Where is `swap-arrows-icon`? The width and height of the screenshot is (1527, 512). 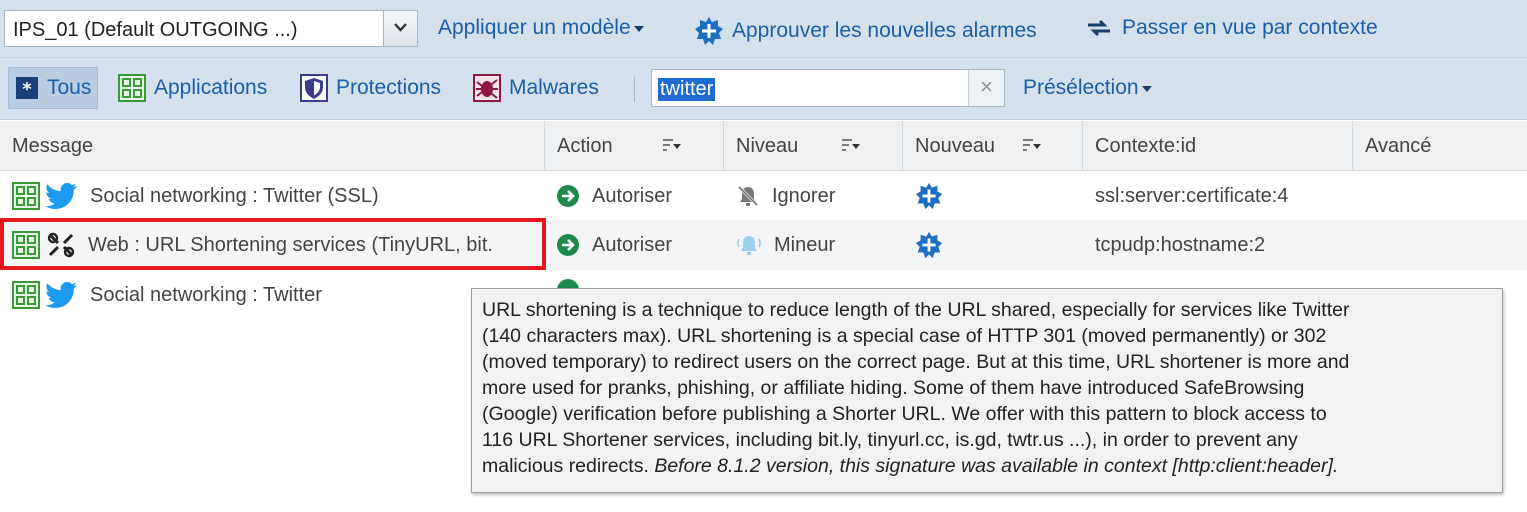 swap-arrows-icon is located at coordinates (1099, 28).